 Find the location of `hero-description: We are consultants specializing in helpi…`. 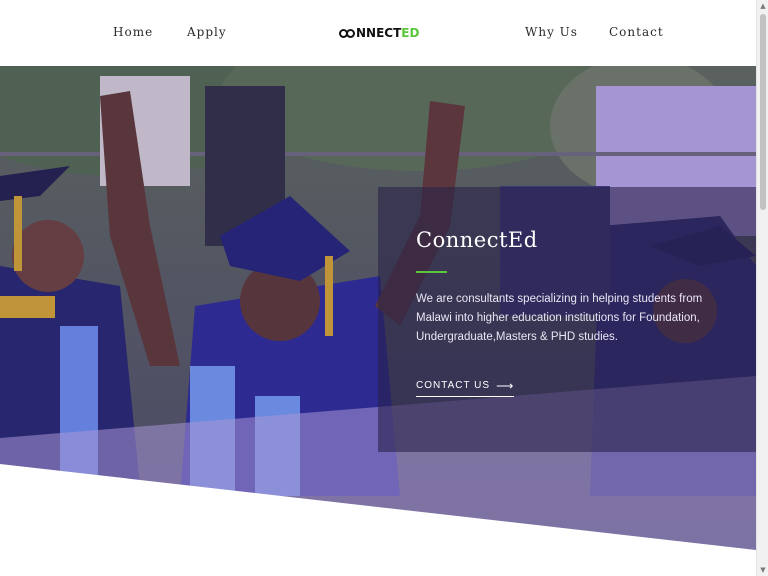

hero-description: We are consultants specializing in helpi… is located at coordinates (559, 318).